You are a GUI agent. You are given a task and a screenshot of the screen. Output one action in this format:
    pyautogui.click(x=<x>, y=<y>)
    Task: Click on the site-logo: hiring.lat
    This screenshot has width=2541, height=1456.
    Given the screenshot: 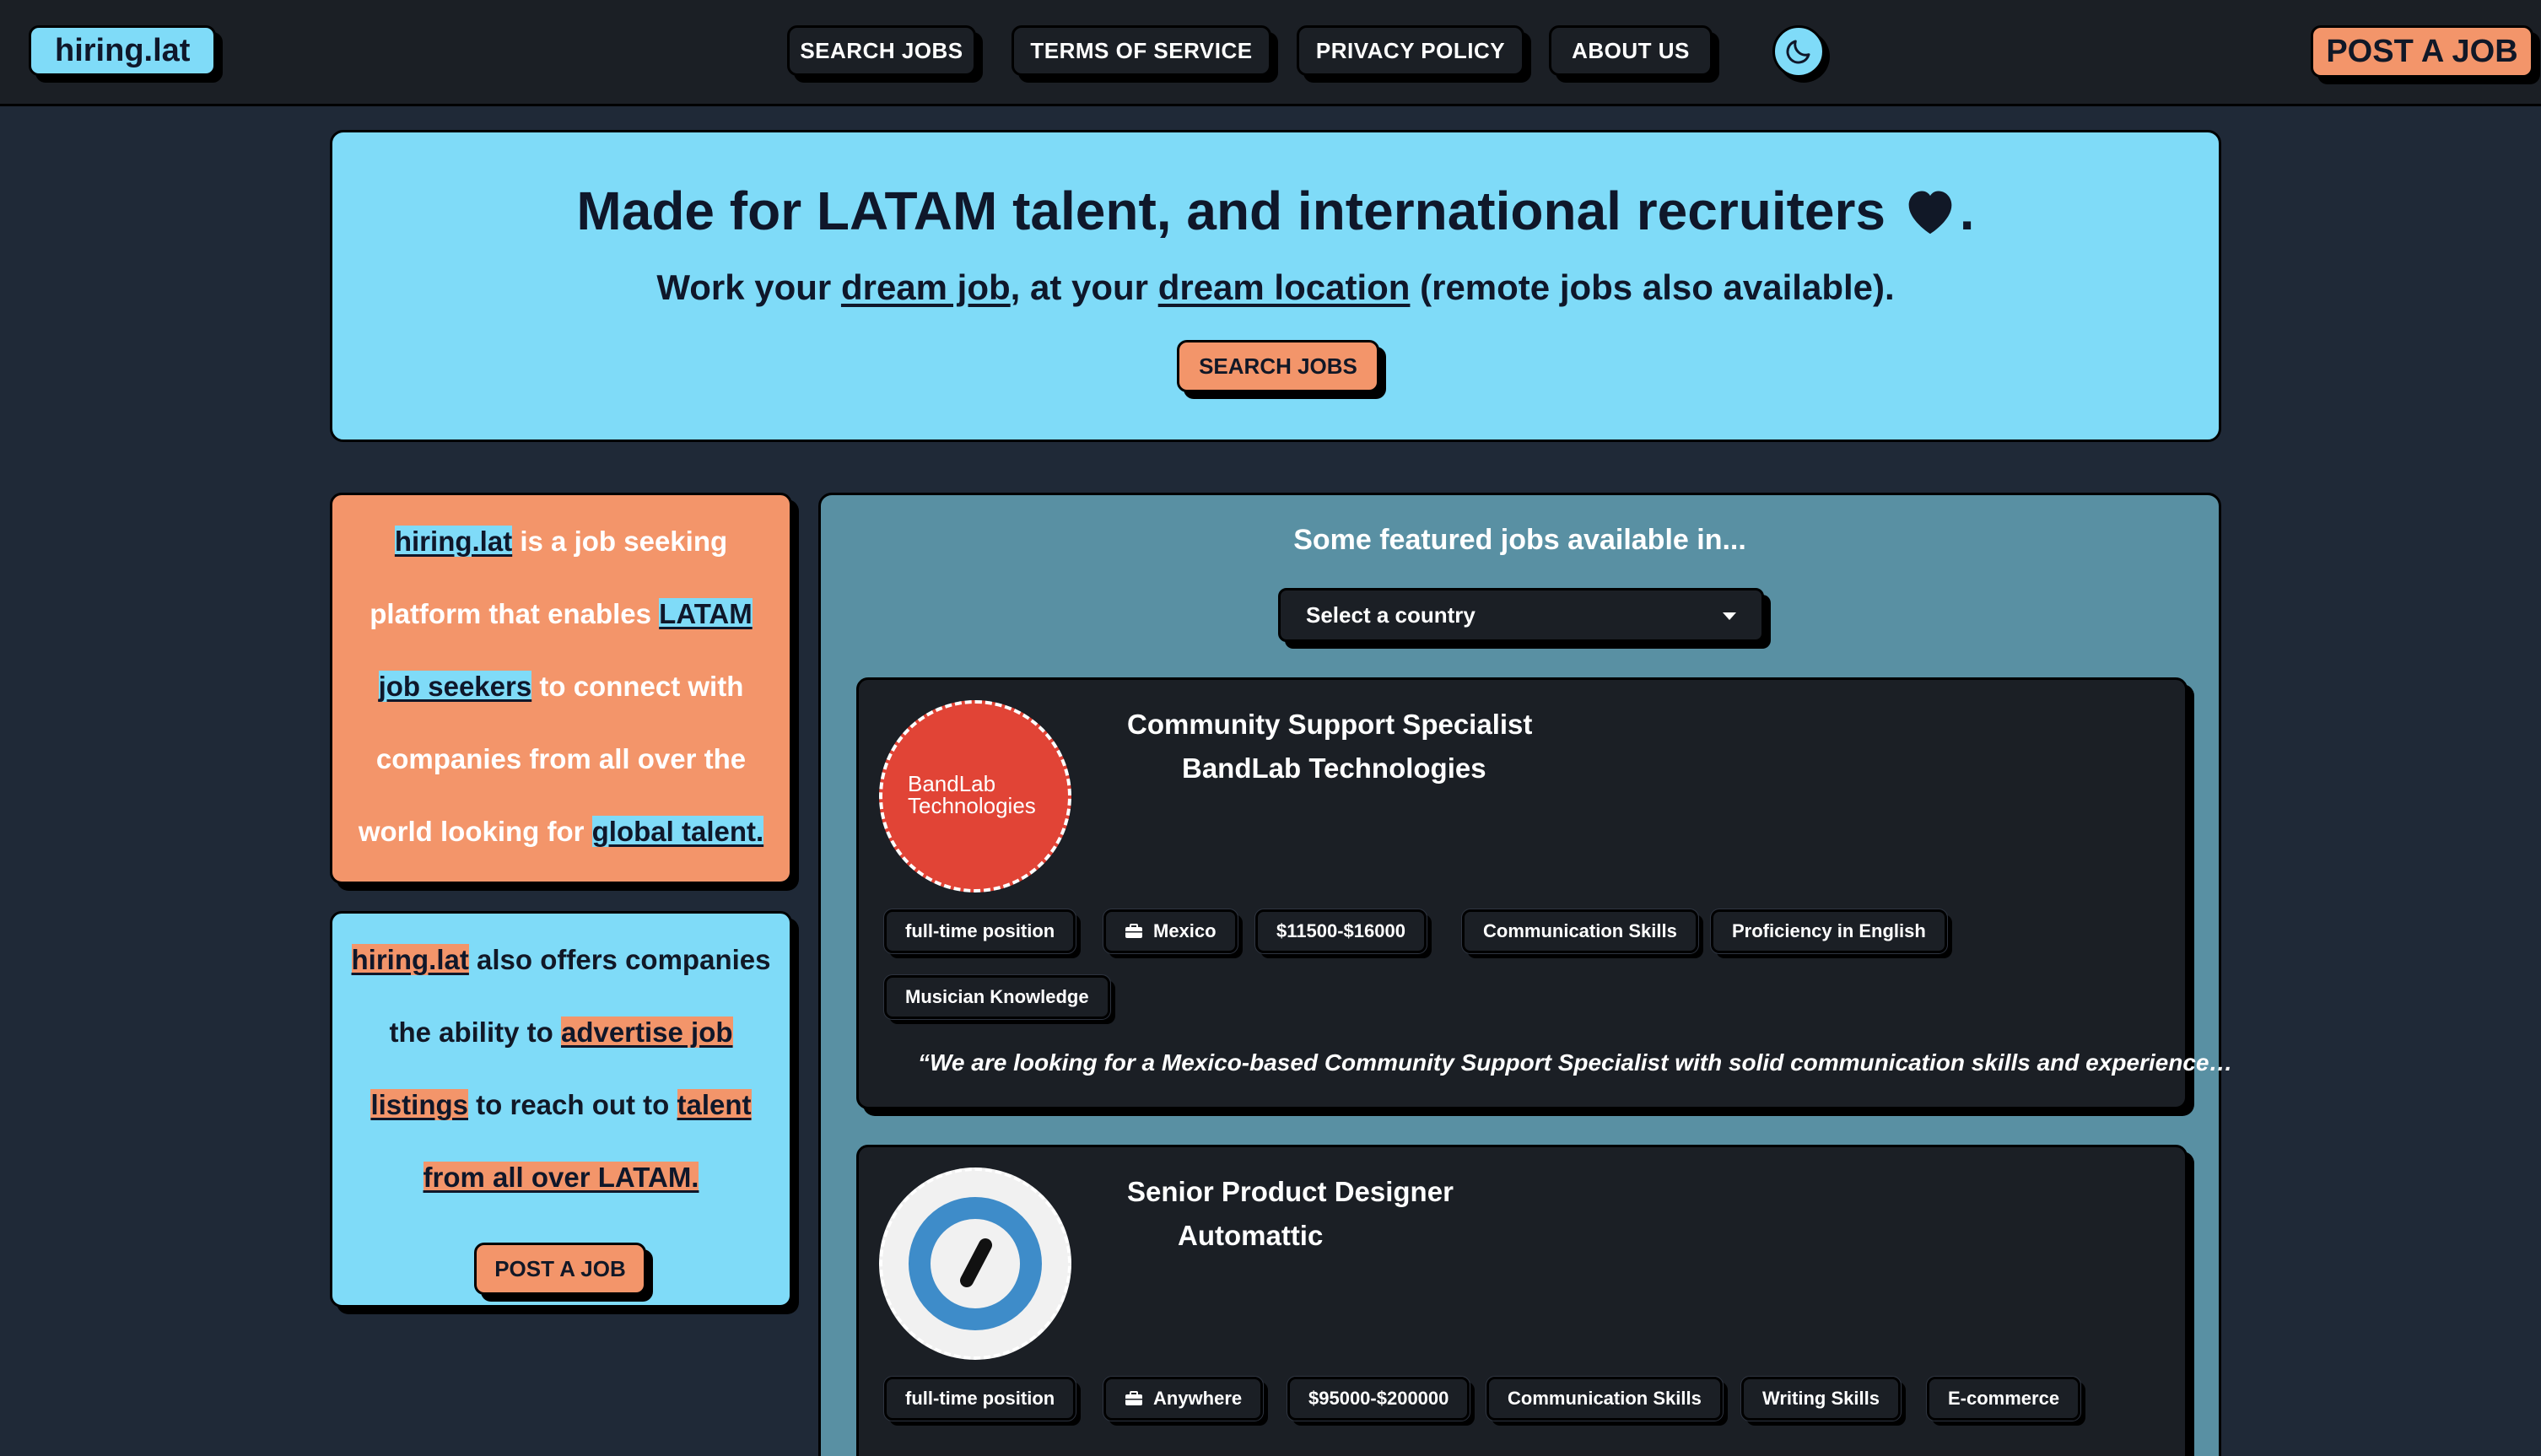 What is the action you would take?
    pyautogui.click(x=123, y=50)
    